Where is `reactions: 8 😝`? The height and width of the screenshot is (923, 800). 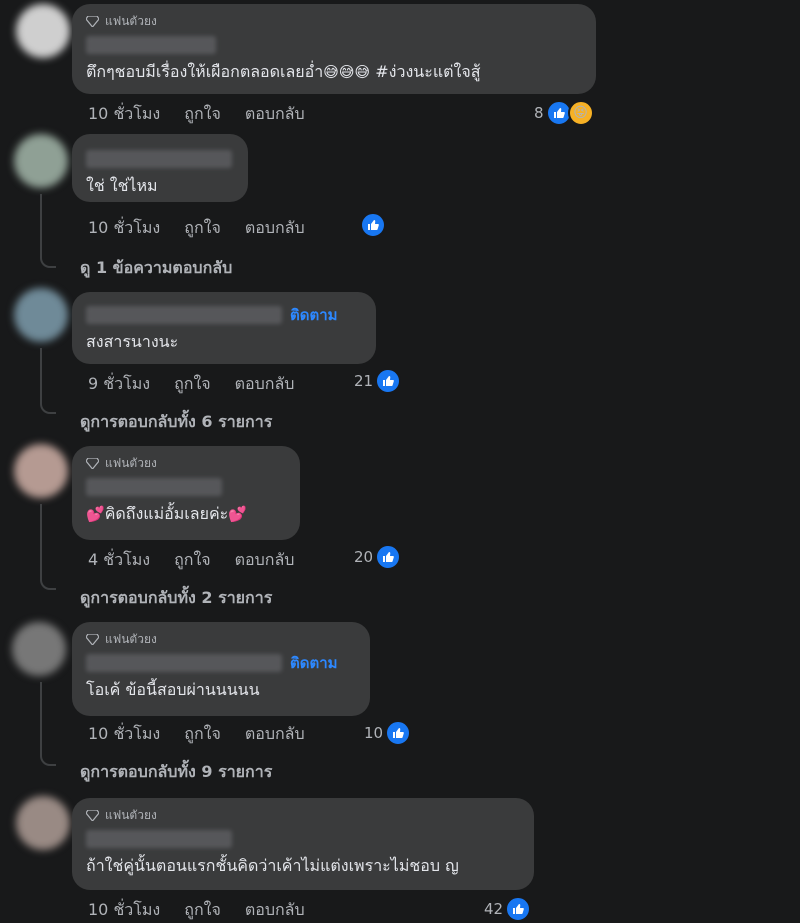 reactions: 8 😝 is located at coordinates (564, 113).